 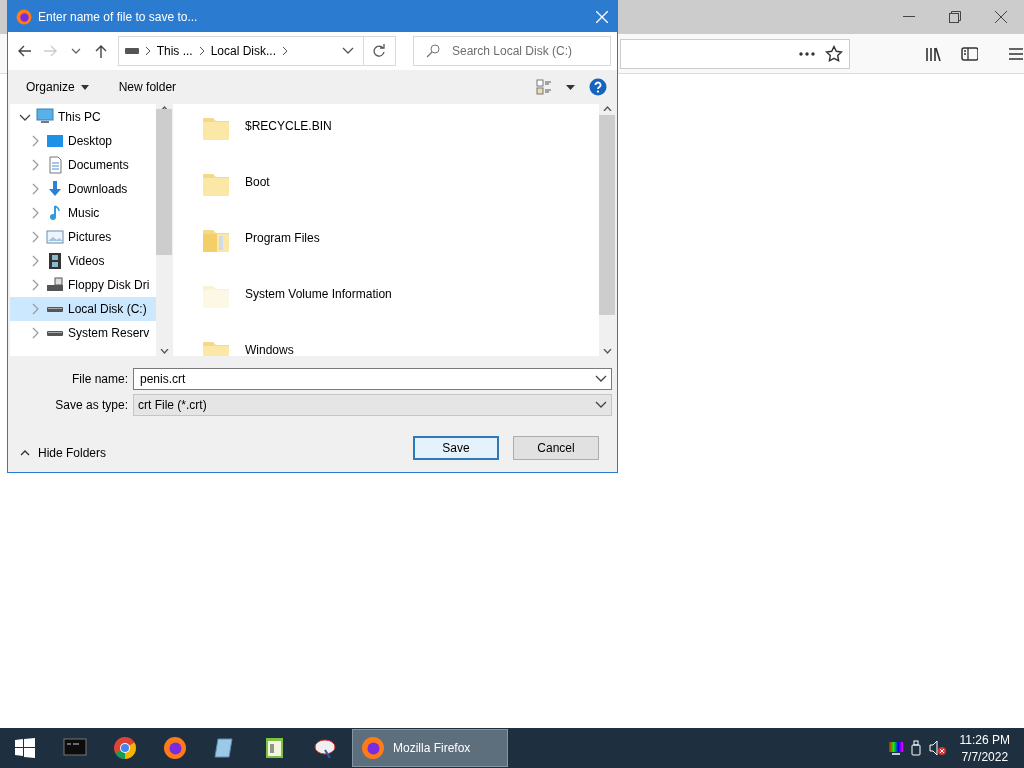 I want to click on chrome-icon, so click(x=125, y=748).